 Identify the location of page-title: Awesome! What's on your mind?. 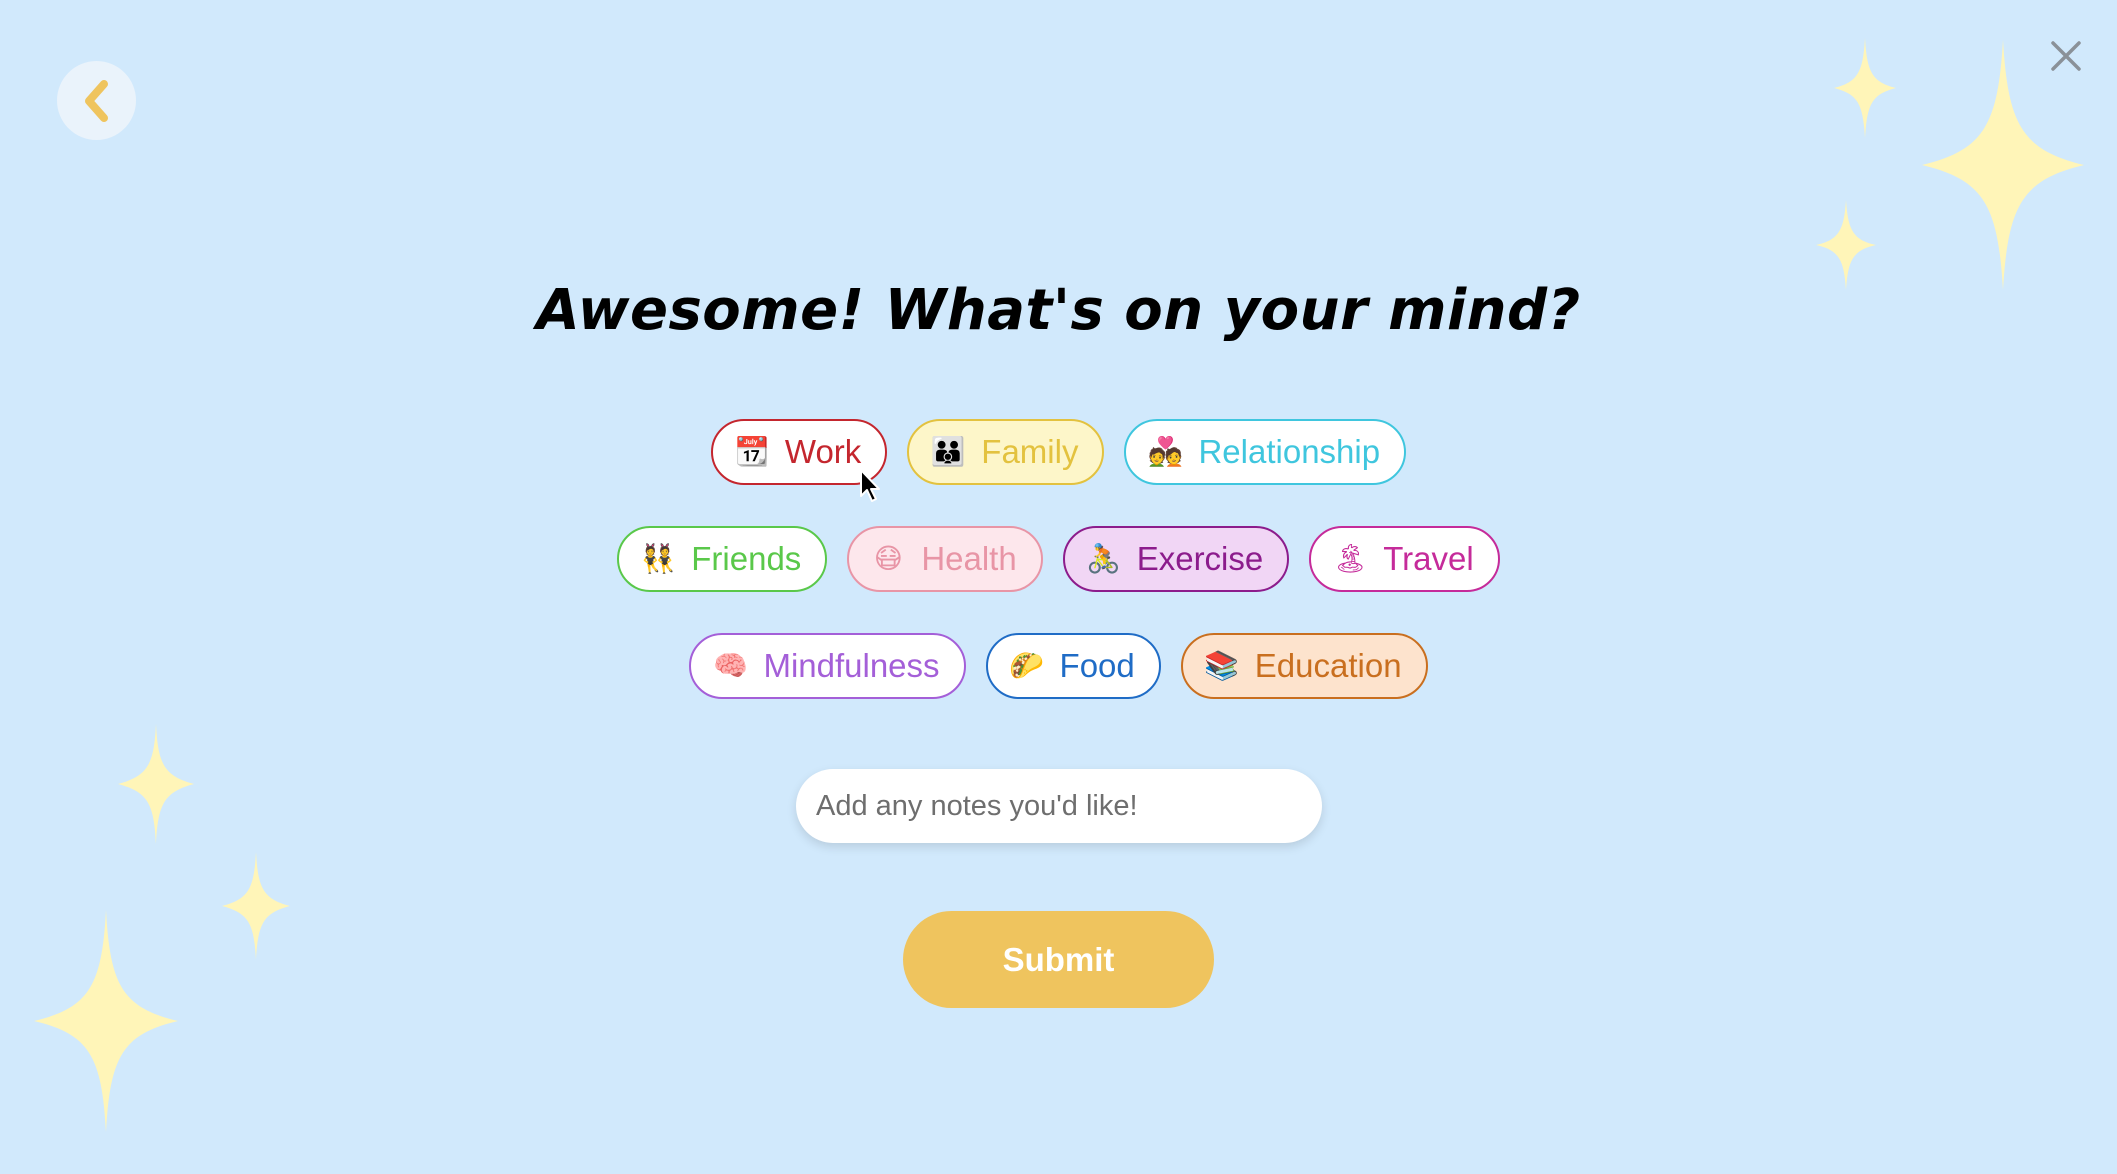
(1058, 310).